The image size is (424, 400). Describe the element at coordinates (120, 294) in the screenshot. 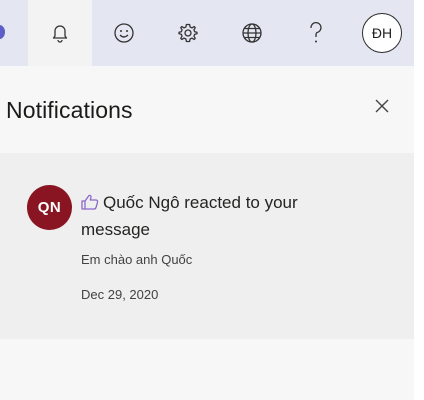

I see `notification-date: Dec 29, 2020` at that location.